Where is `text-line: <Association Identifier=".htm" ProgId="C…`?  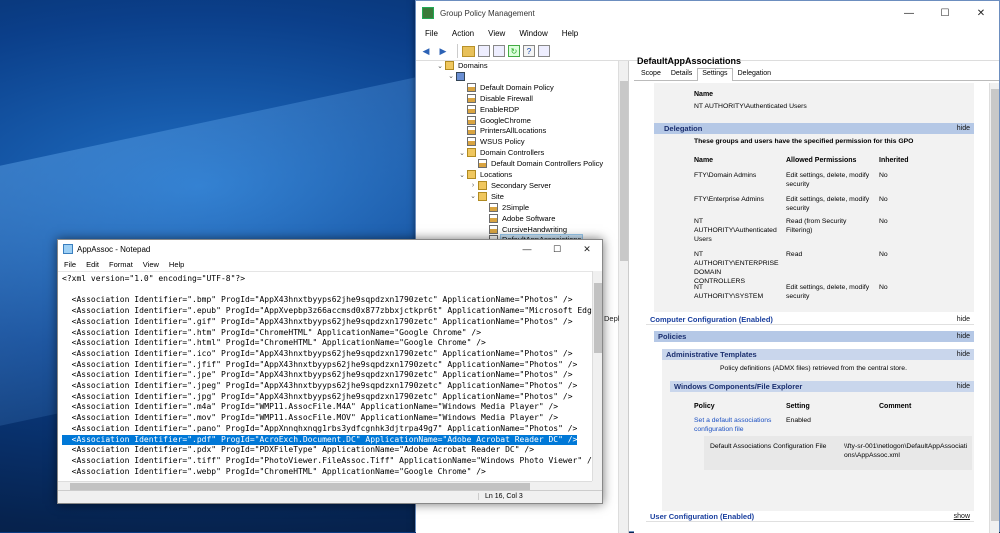
text-line: <Association Identifier=".htm" ProgId="C… is located at coordinates (272, 332).